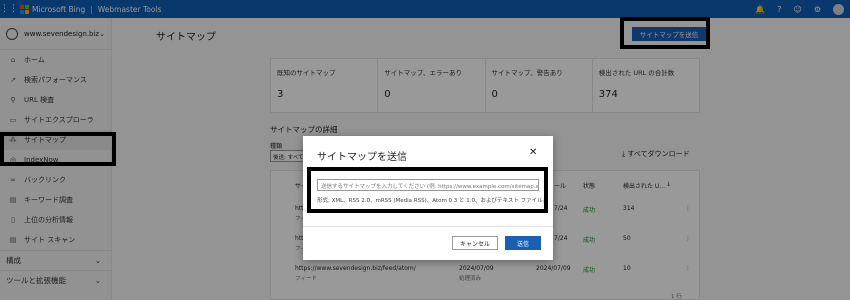  I want to click on send-button: 送信, so click(523, 243).